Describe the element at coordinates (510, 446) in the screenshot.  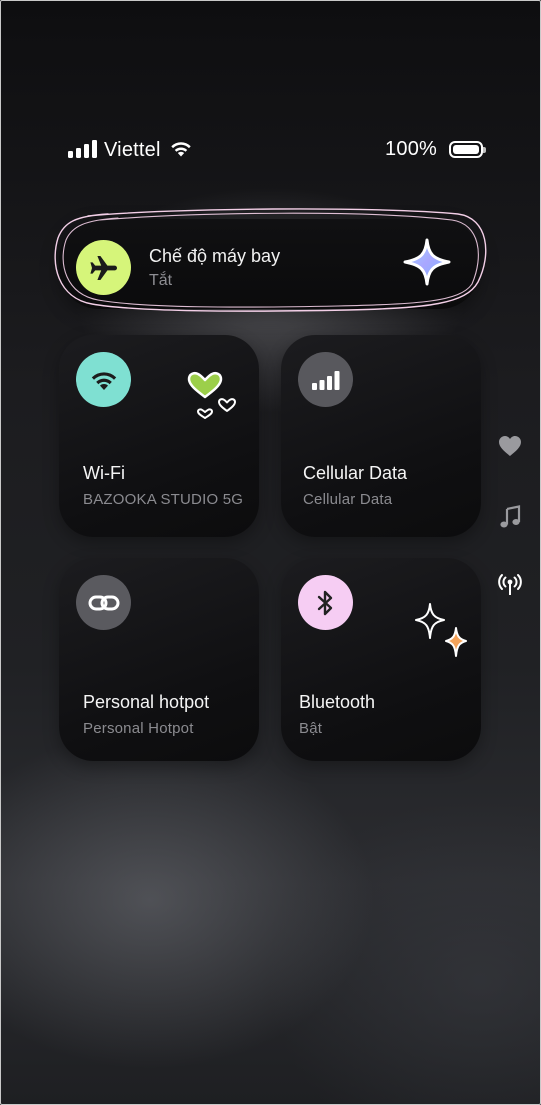
I see `heart-icon` at that location.